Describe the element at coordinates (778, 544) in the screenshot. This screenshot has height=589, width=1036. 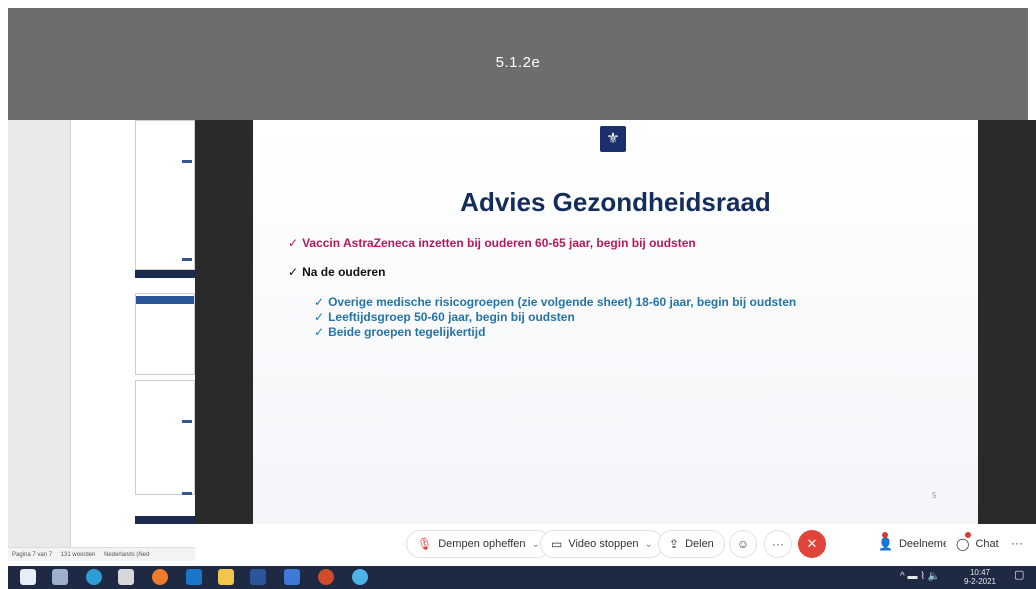
I see `more-options-button: ···` at that location.